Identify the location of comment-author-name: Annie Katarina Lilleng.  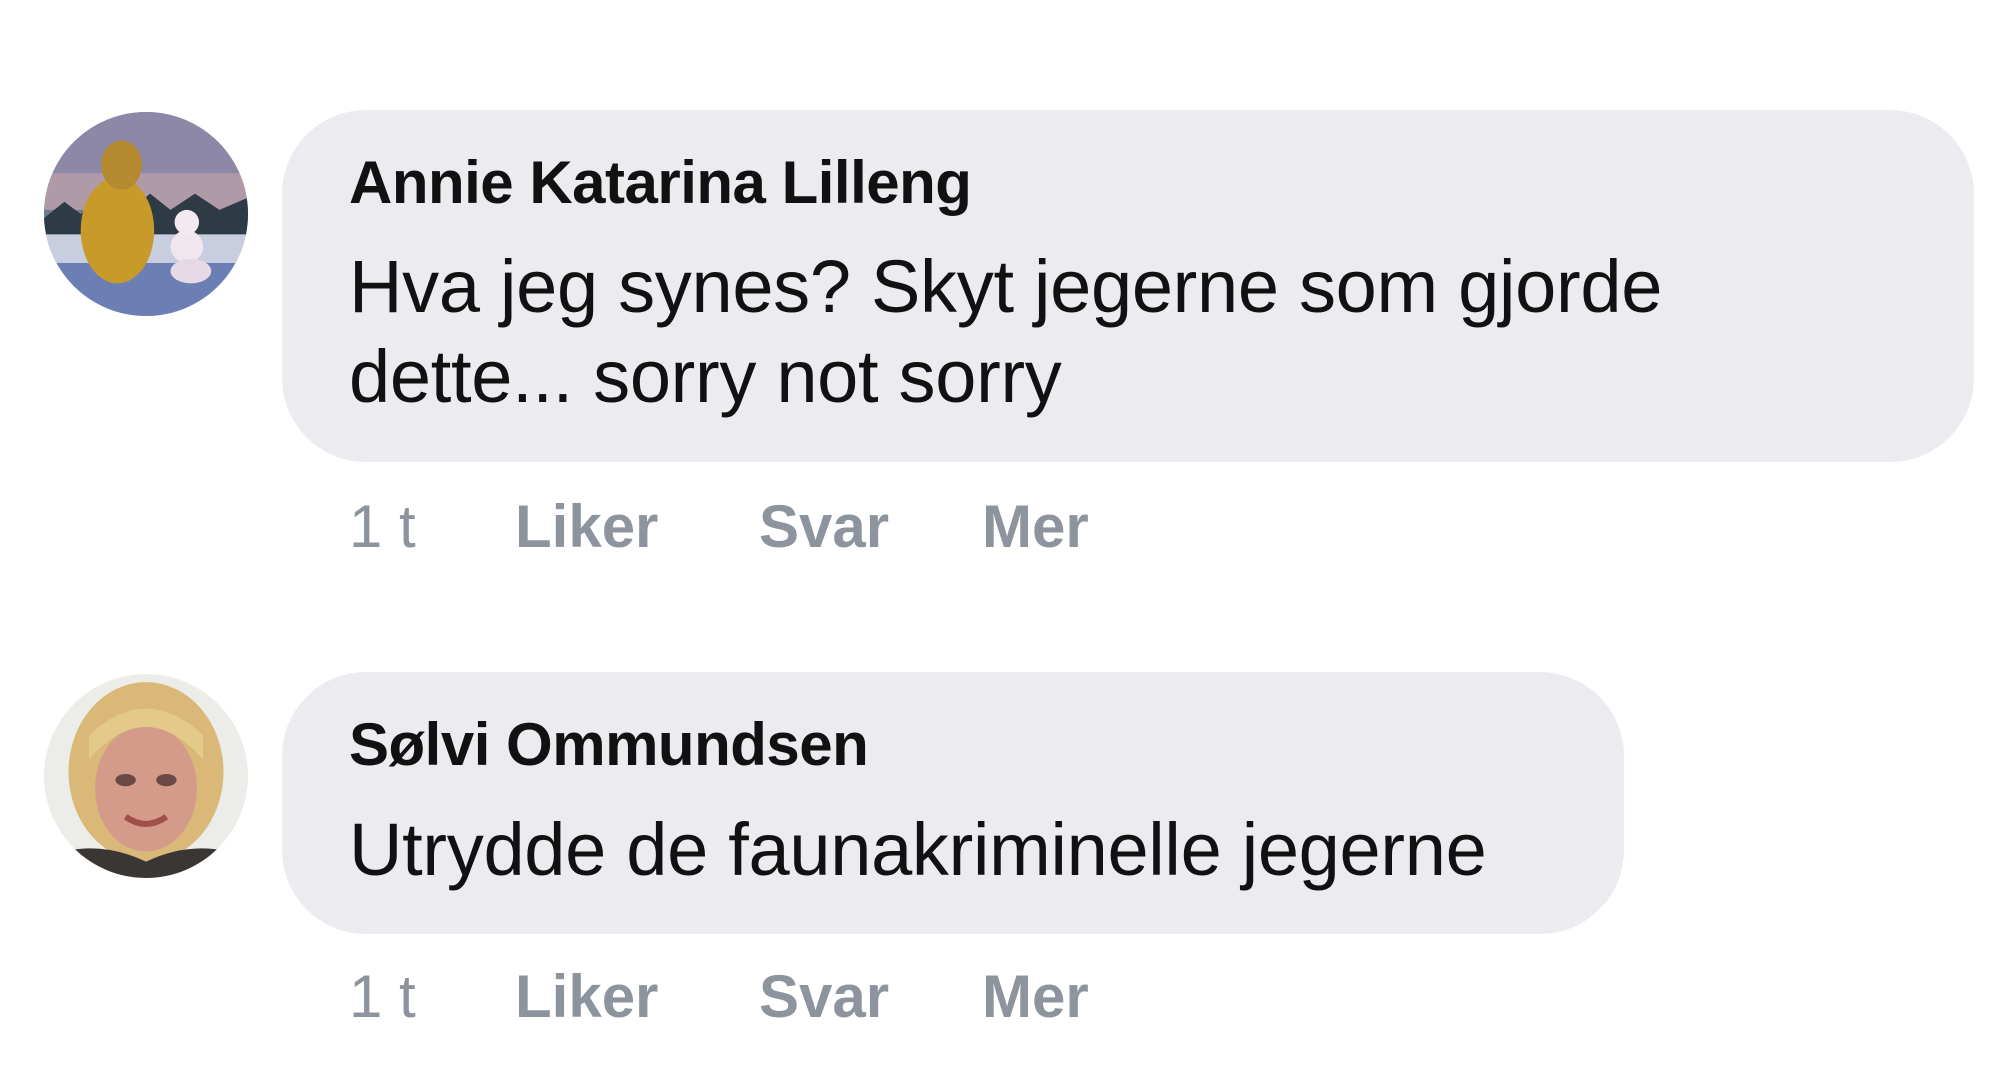
(660, 182).